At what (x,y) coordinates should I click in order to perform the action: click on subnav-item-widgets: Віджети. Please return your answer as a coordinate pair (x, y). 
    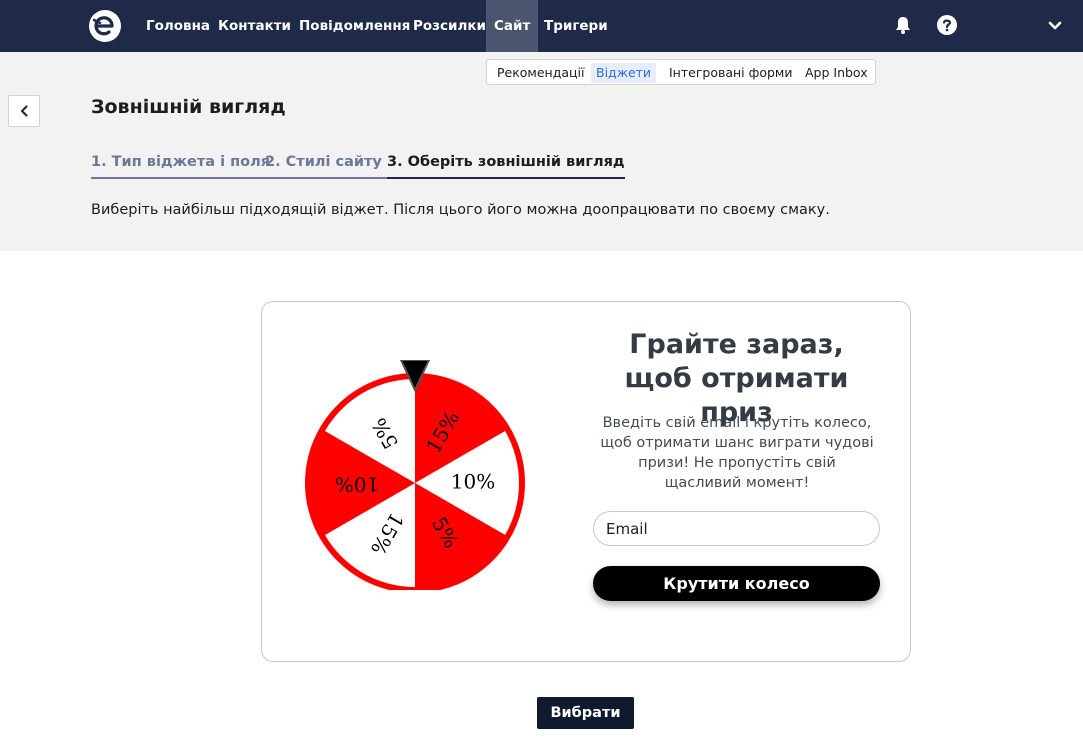
    Looking at the image, I should click on (624, 73).